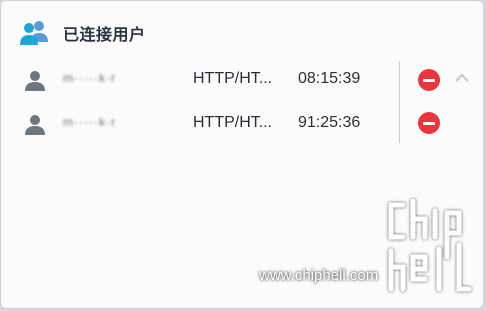  Describe the element at coordinates (399, 102) in the screenshot. I see `divider` at that location.